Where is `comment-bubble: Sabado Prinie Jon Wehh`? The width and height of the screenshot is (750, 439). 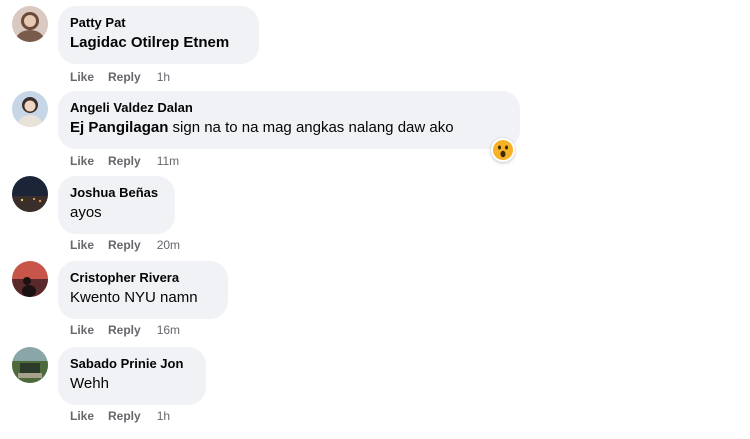 comment-bubble: Sabado Prinie Jon Wehh is located at coordinates (132, 376).